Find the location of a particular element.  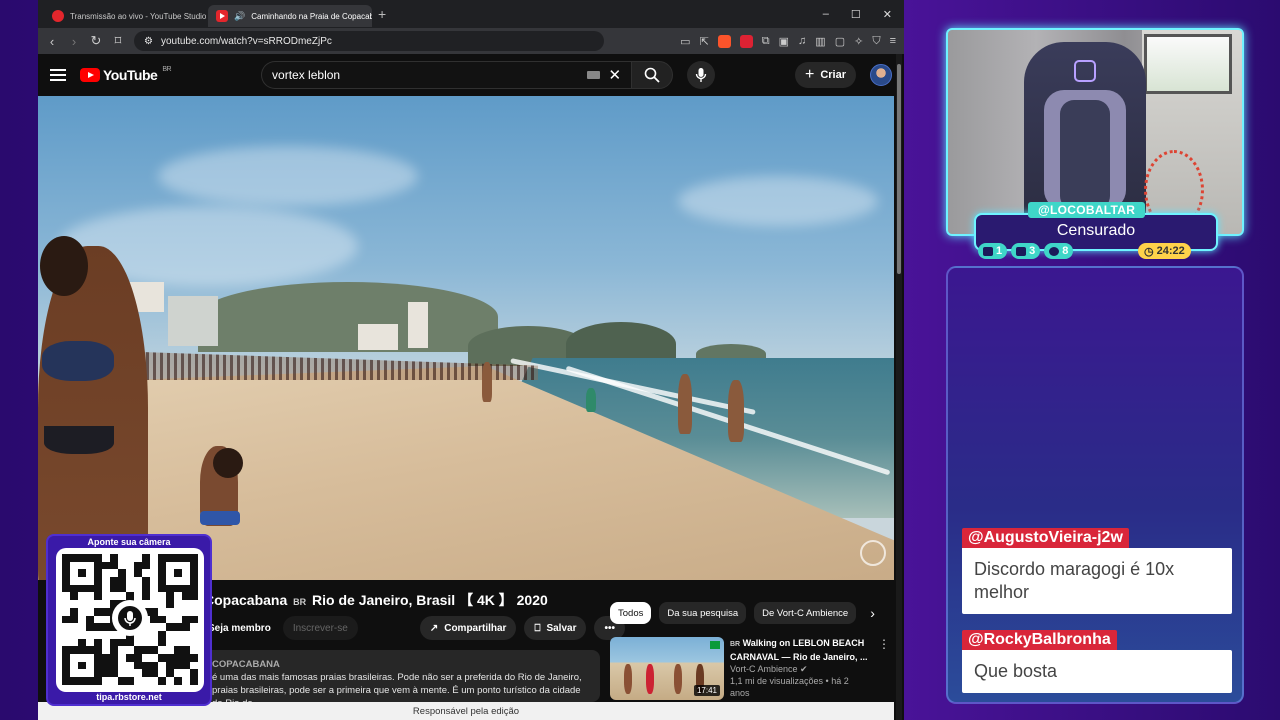

minimize-button: – is located at coordinates (826, 14).